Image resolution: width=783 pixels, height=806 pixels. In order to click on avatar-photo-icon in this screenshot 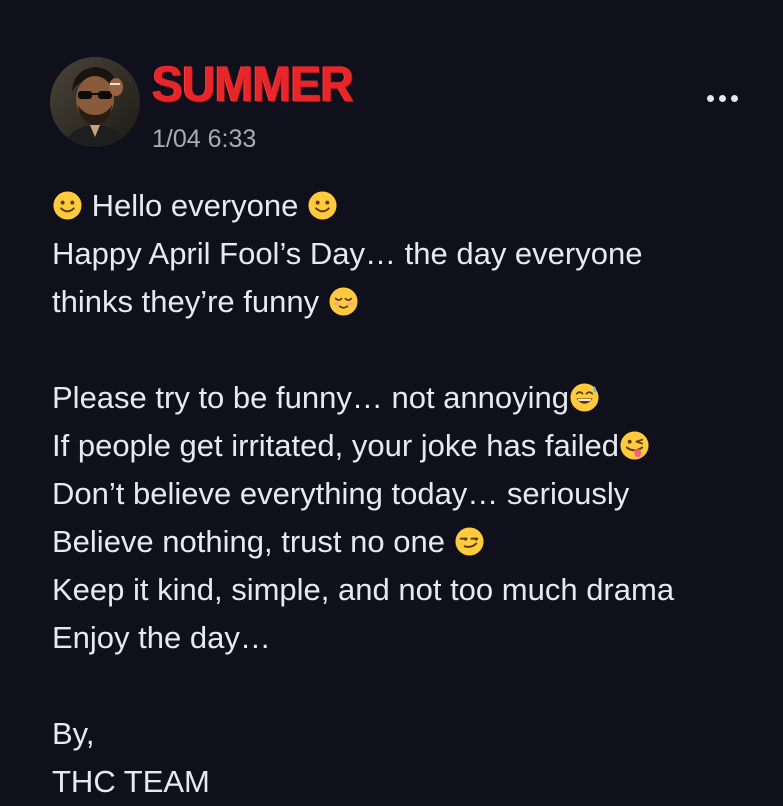, I will do `click(95, 102)`.